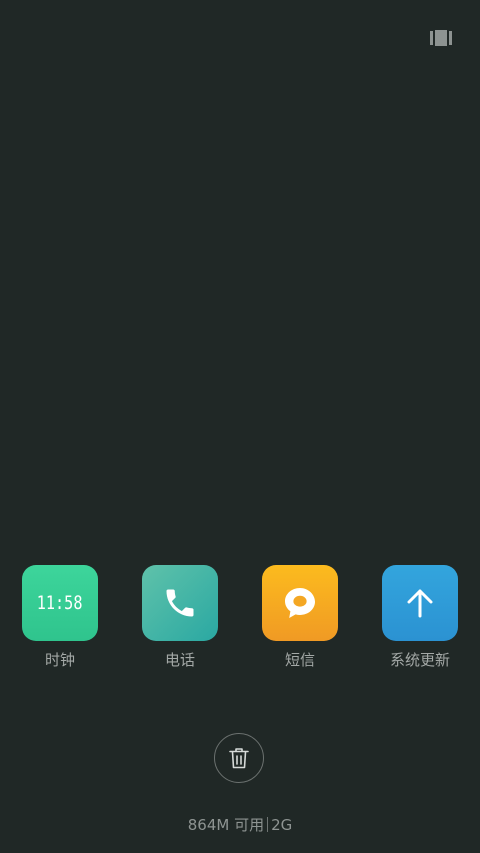  I want to click on grid-view-icon, so click(441, 38).